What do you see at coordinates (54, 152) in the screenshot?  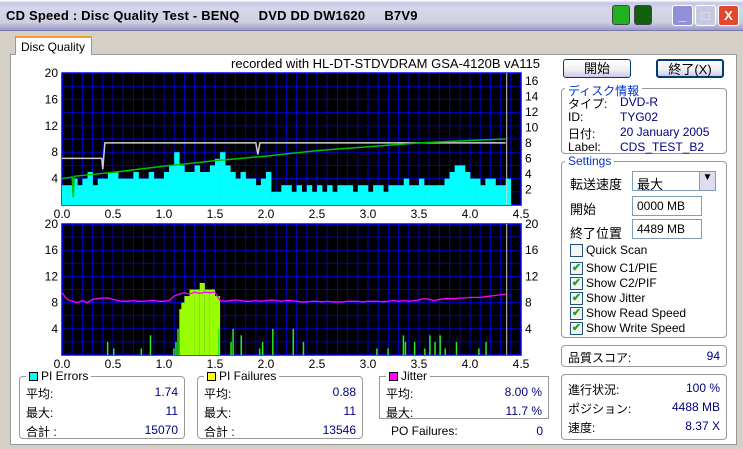 I see `y-tick-label: 8` at bounding box center [54, 152].